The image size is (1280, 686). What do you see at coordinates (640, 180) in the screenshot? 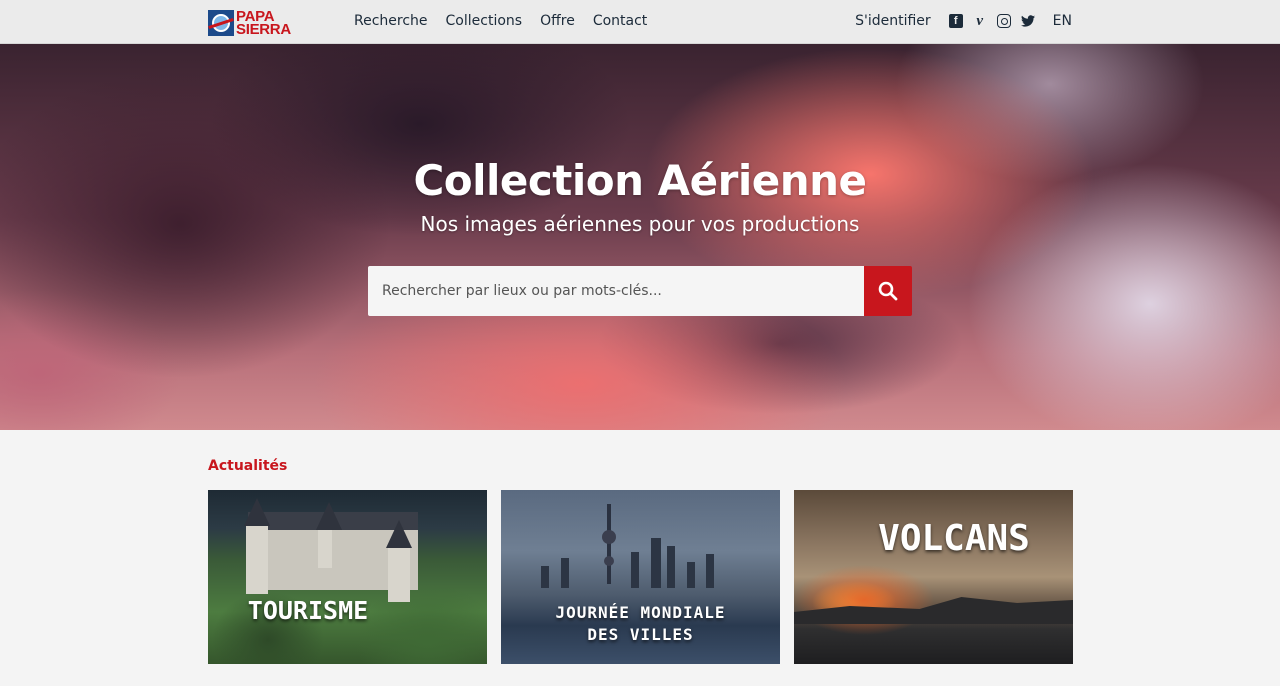
I see `hero-title: Collection Aérienne` at bounding box center [640, 180].